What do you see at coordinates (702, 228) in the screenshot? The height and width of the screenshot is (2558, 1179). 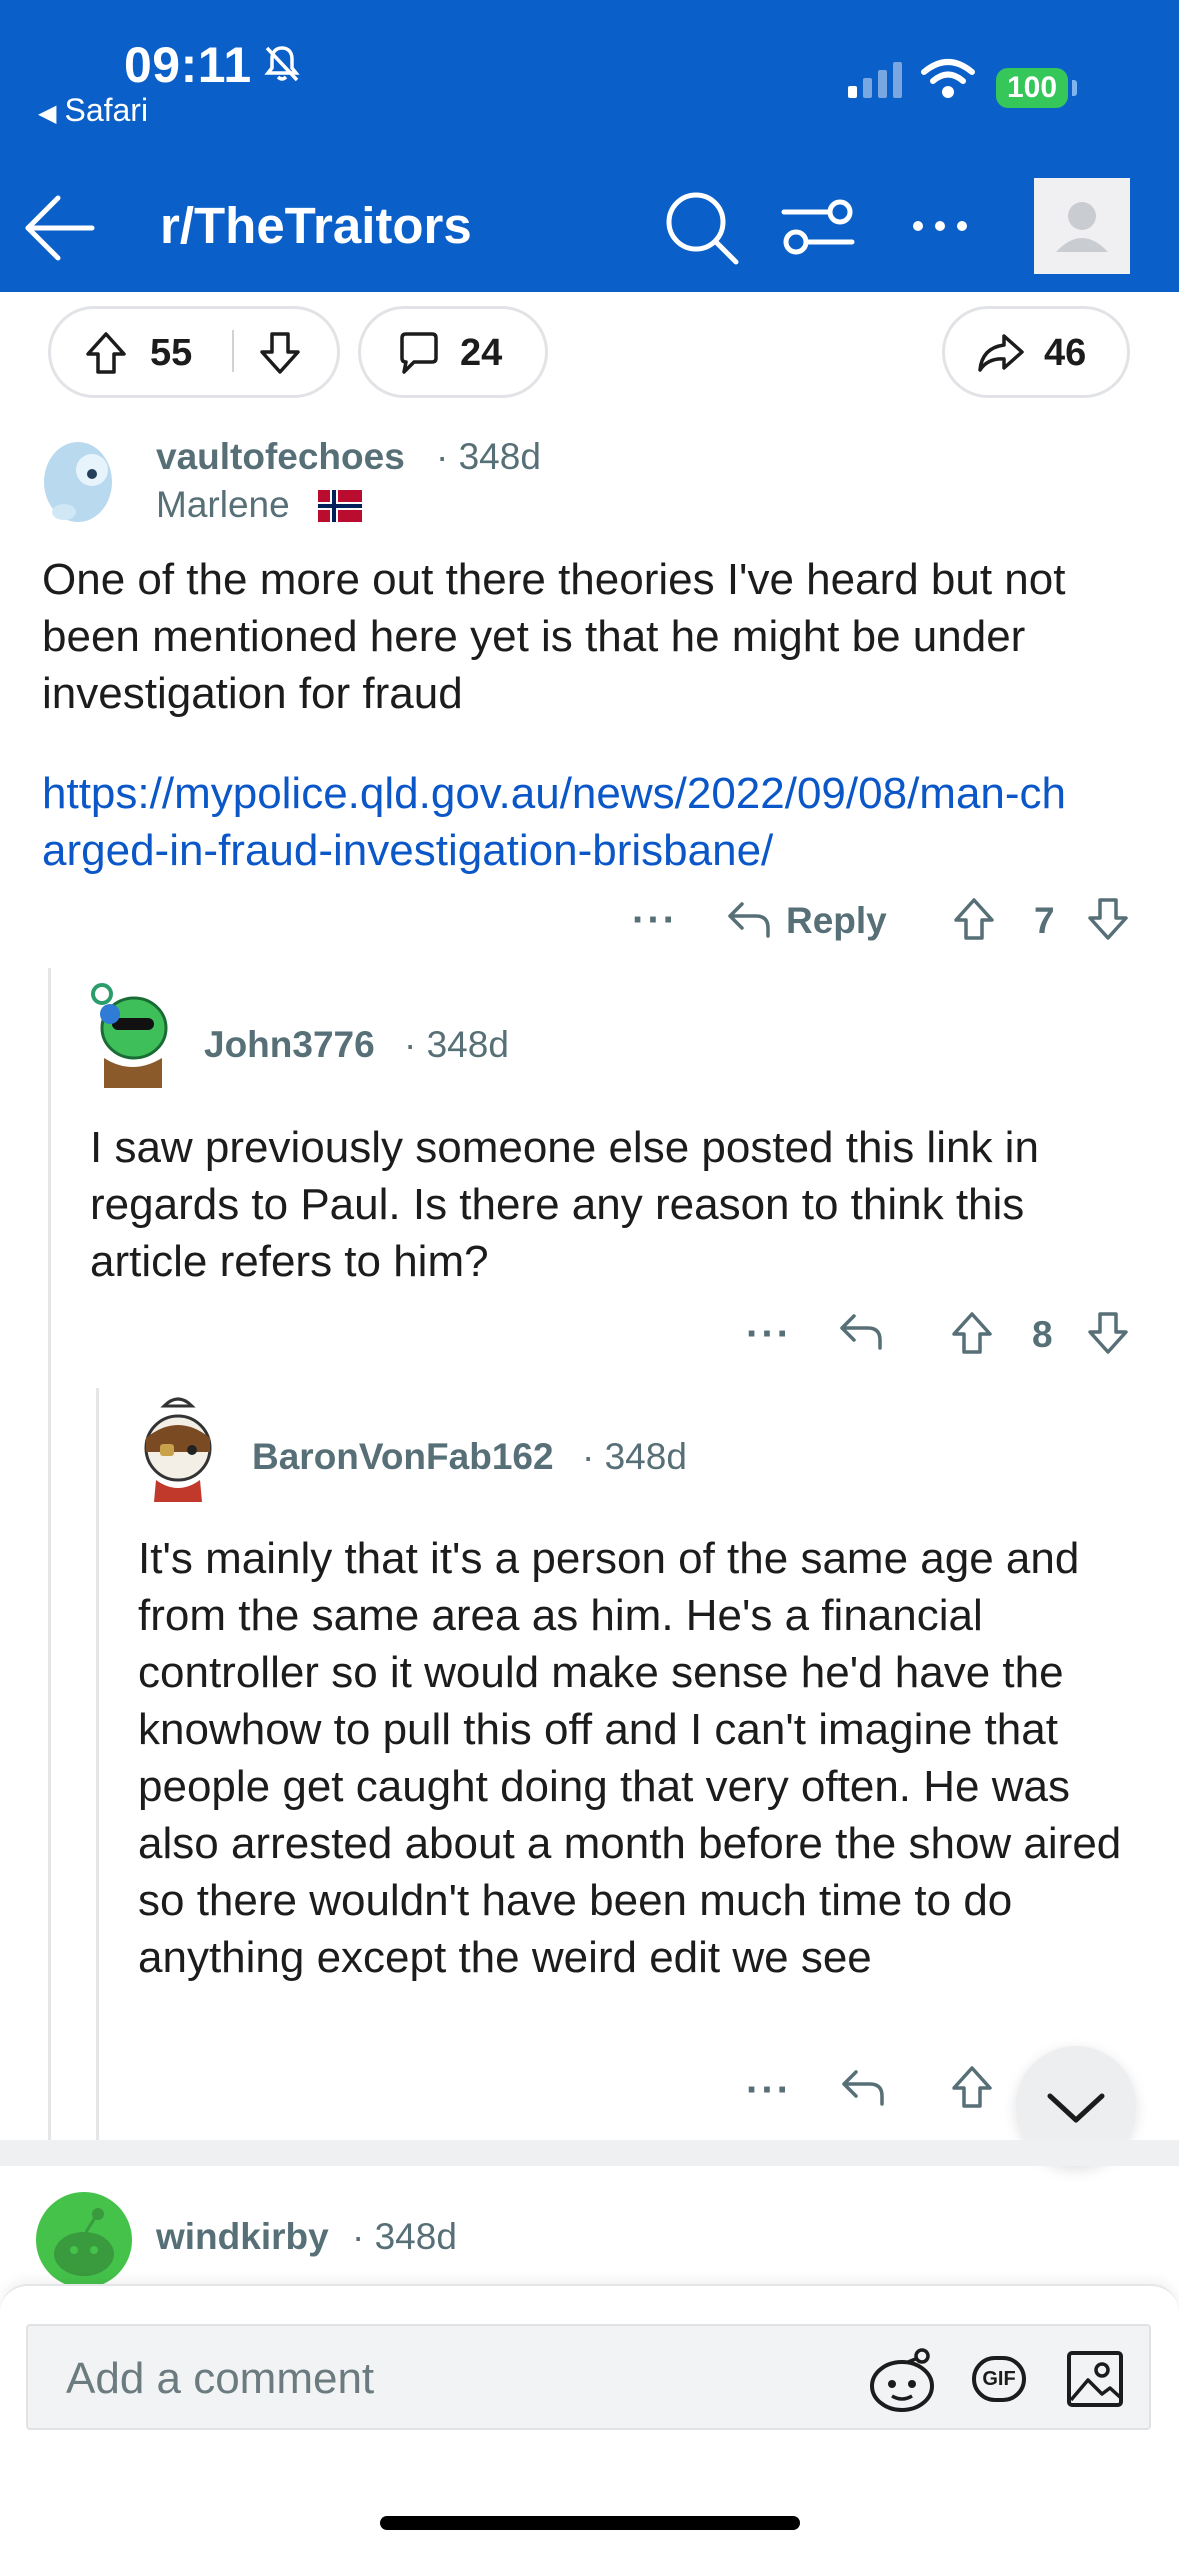 I see `search-icon` at bounding box center [702, 228].